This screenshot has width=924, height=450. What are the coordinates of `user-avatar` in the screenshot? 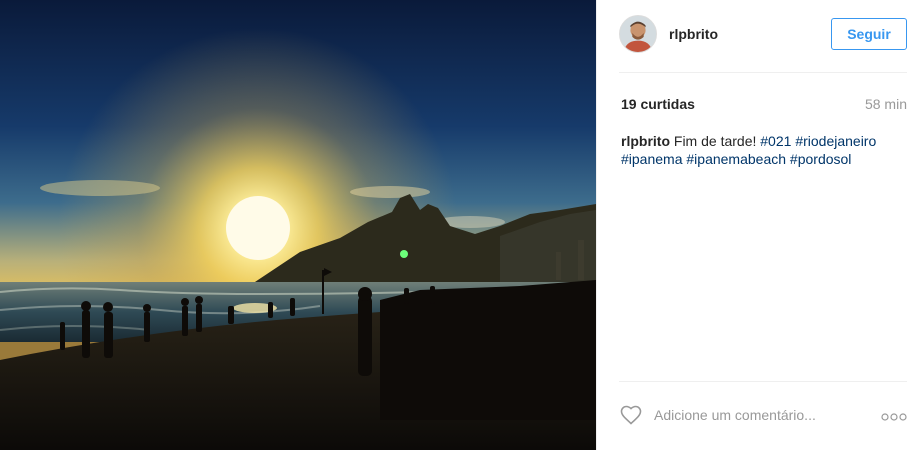 It's located at (638, 34).